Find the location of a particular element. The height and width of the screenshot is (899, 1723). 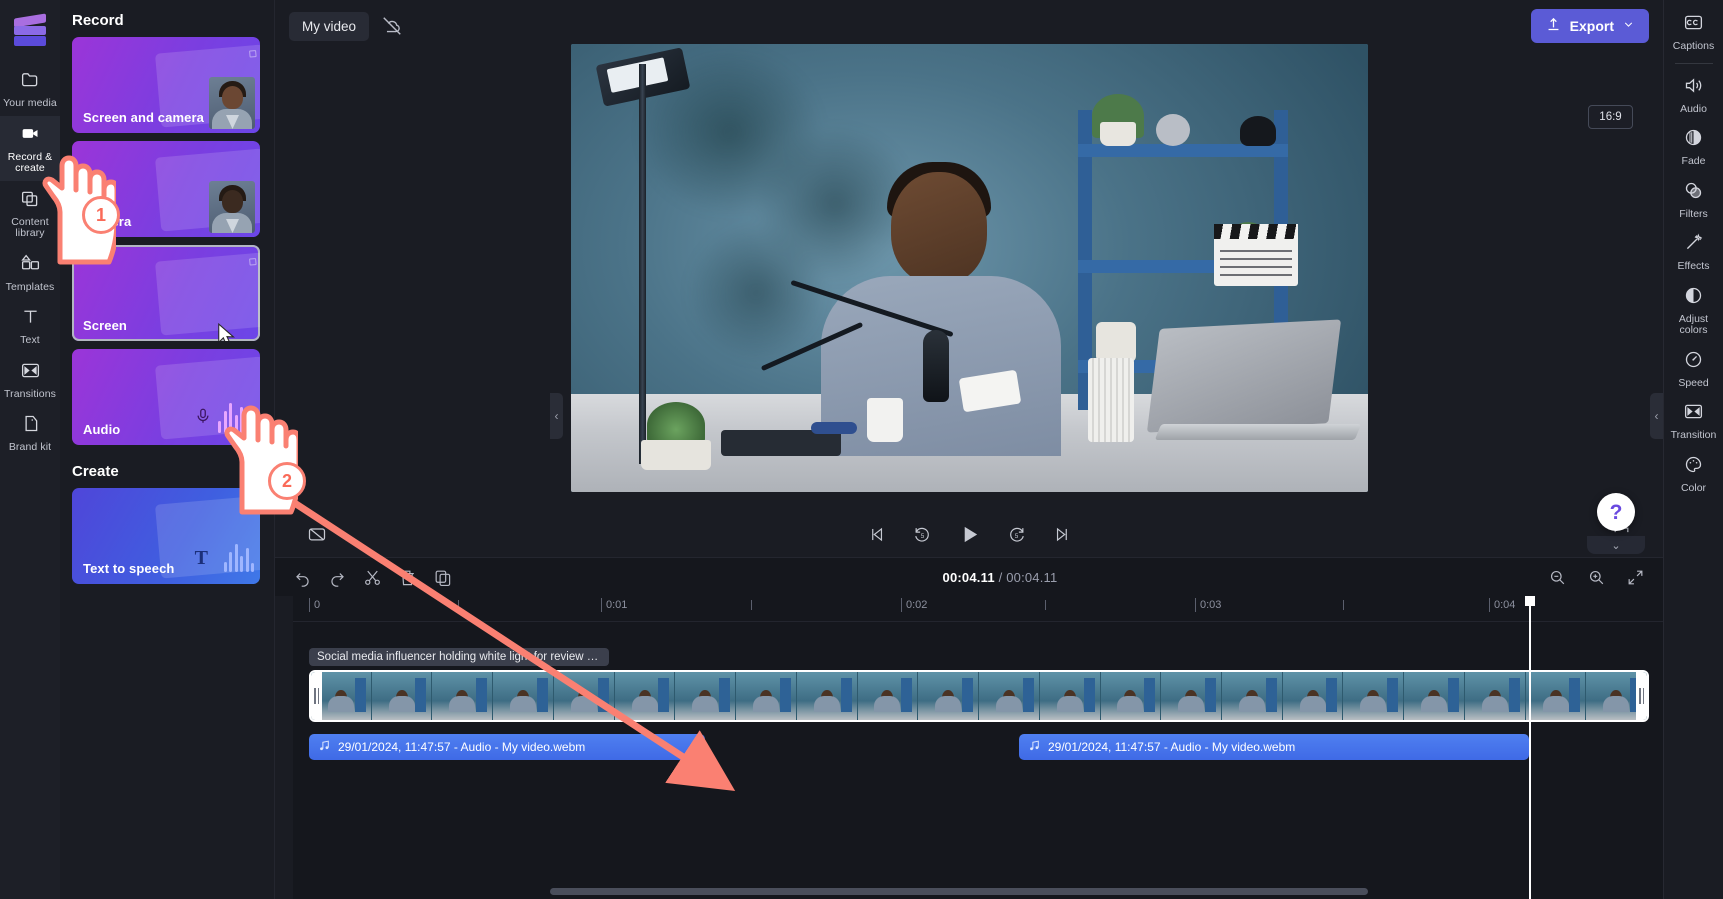

delete-button is located at coordinates (407, 577).